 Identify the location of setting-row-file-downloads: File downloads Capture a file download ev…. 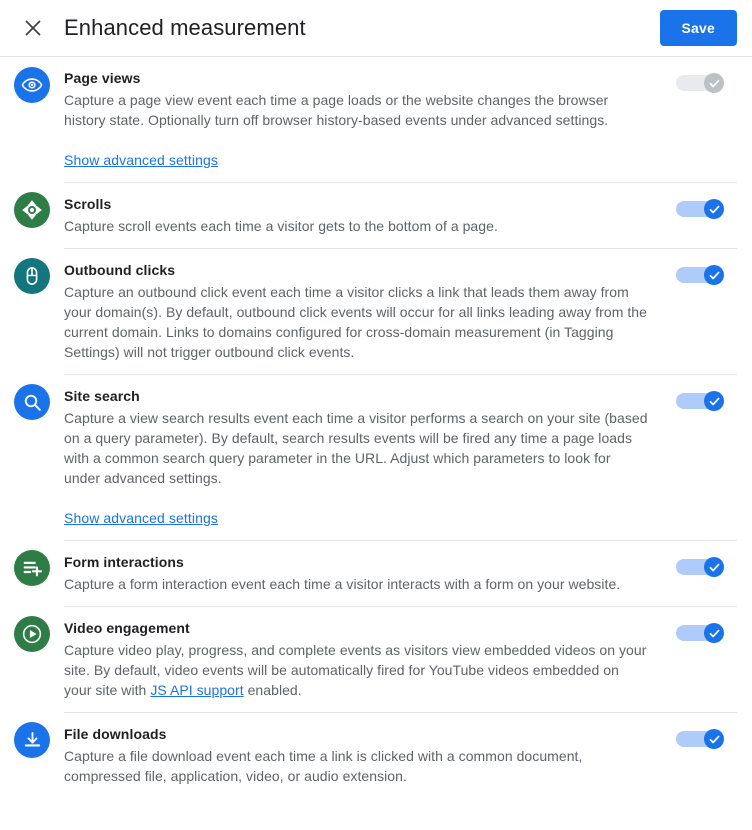
(376, 755).